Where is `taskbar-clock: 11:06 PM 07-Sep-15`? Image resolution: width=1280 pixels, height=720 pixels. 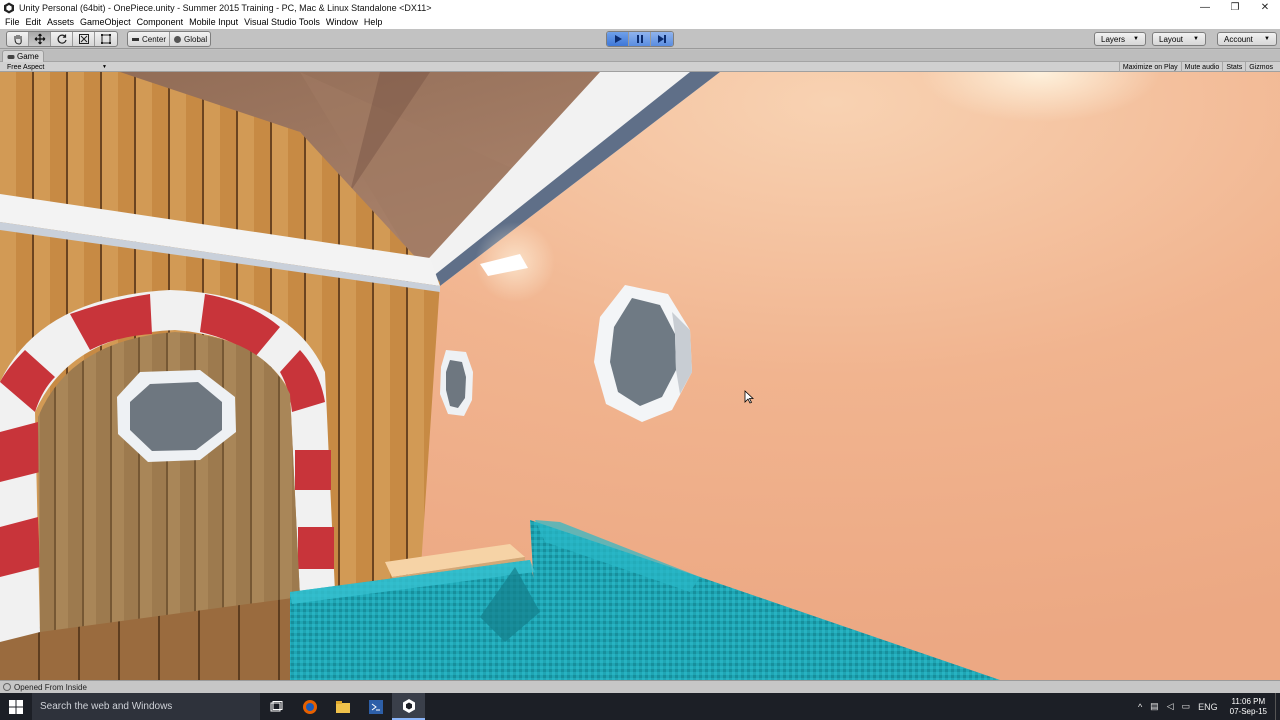
taskbar-clock: 11:06 PM 07-Sep-15 is located at coordinates (1248, 707).